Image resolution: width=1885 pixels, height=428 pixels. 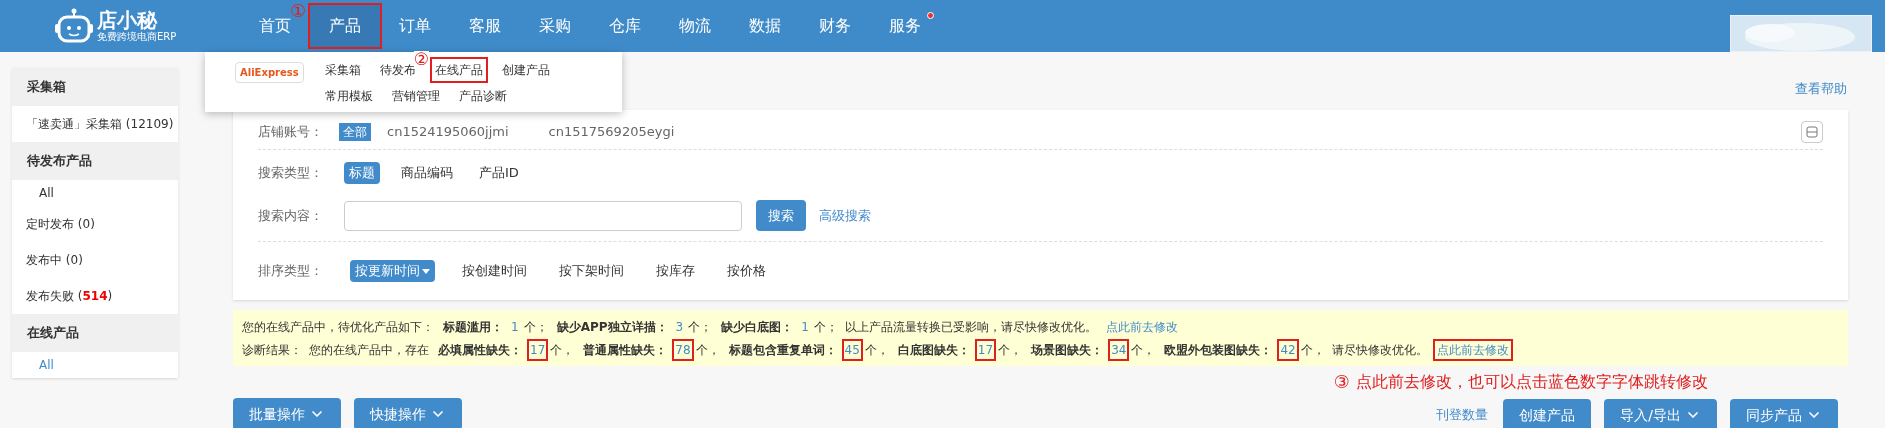 I want to click on sidebar-item: 定时发布 (0), so click(x=95, y=224).